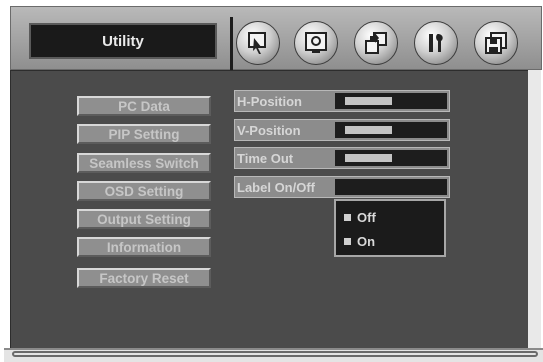  What do you see at coordinates (534, 209) in the screenshot?
I see `panel-edge` at bounding box center [534, 209].